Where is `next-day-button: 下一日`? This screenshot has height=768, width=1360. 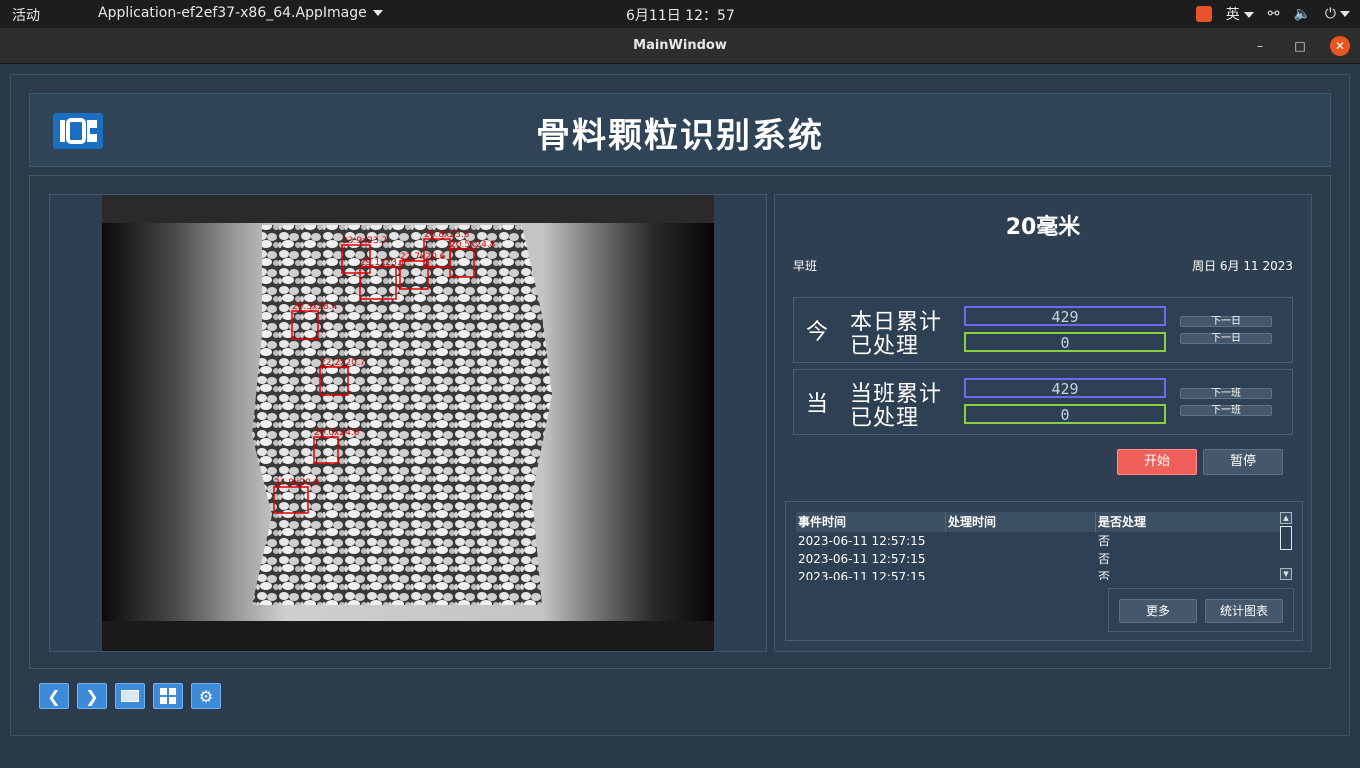 next-day-button: 下一日 is located at coordinates (1226, 321).